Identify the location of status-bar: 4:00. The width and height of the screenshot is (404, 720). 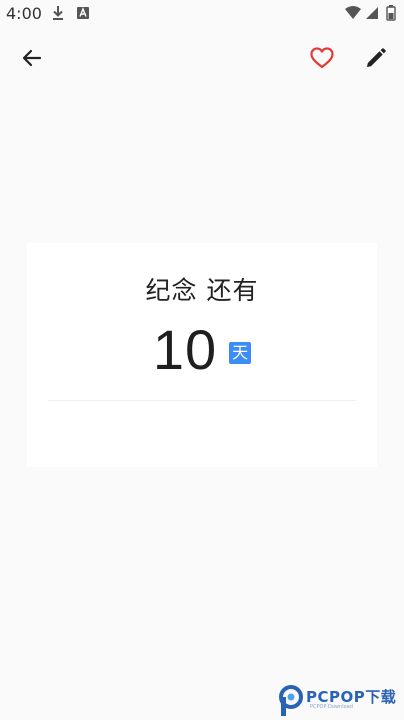
(202, 14).